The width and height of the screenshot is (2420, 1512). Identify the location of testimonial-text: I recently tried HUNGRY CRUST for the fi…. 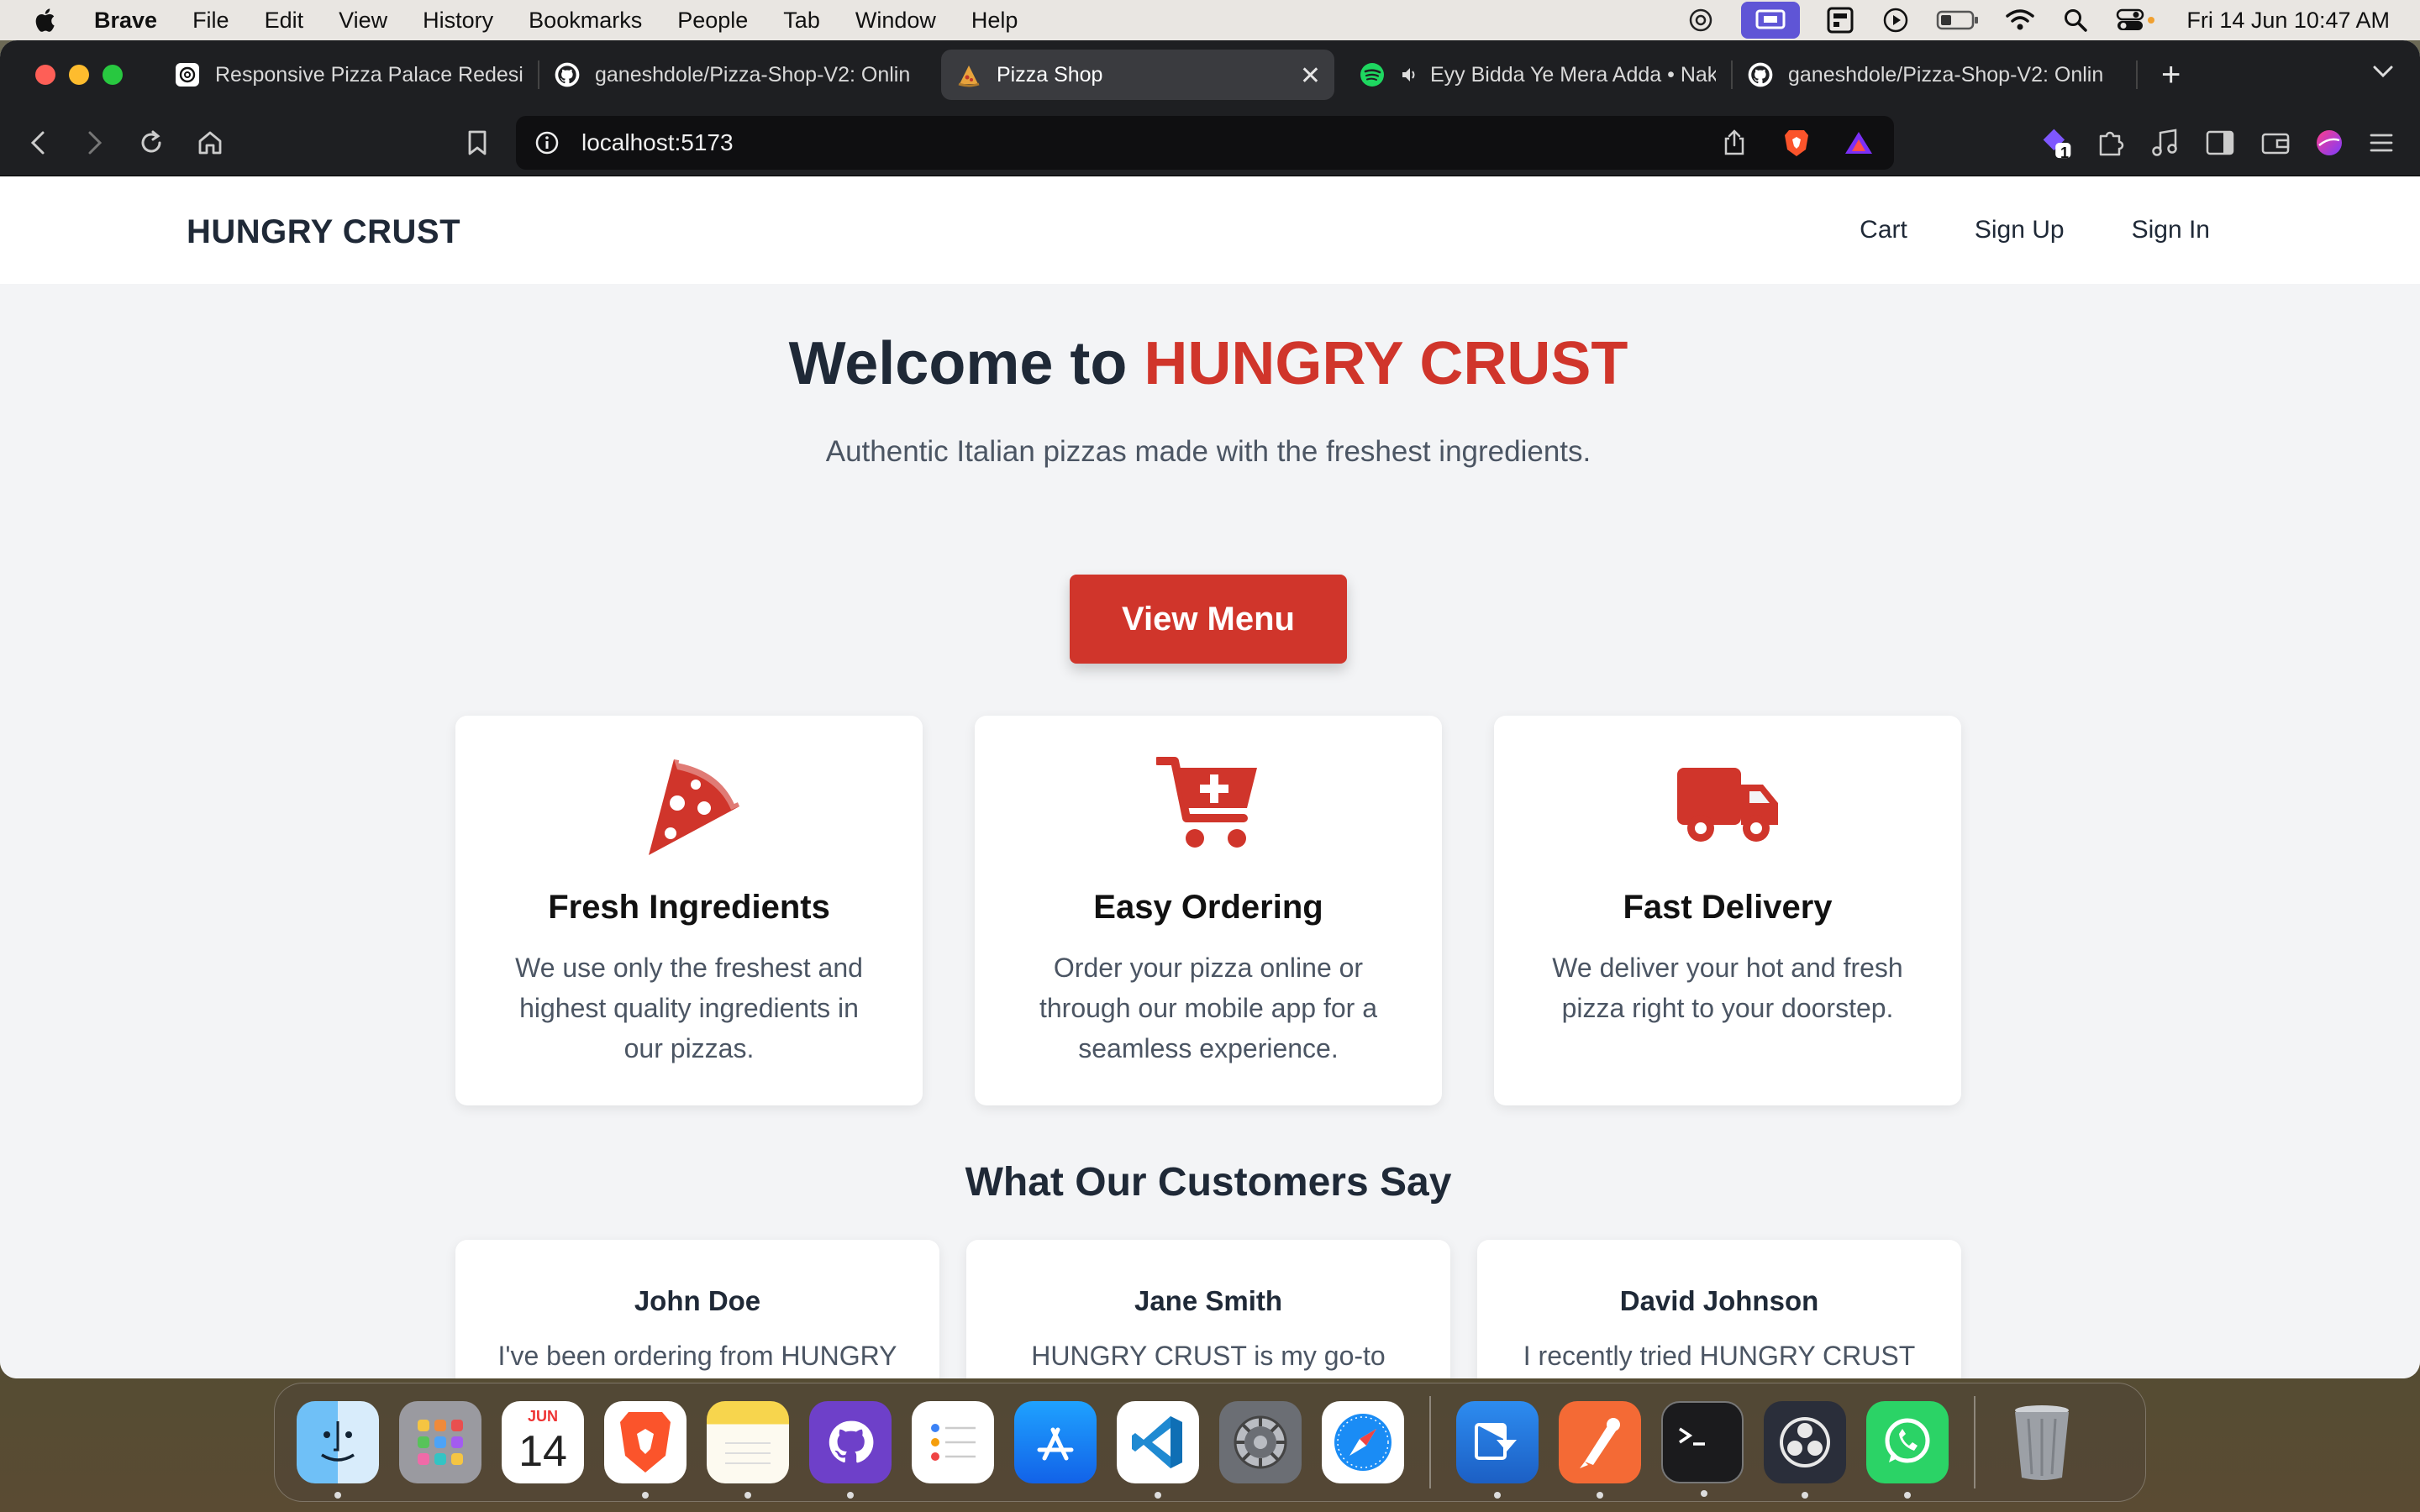
(1719, 1356).